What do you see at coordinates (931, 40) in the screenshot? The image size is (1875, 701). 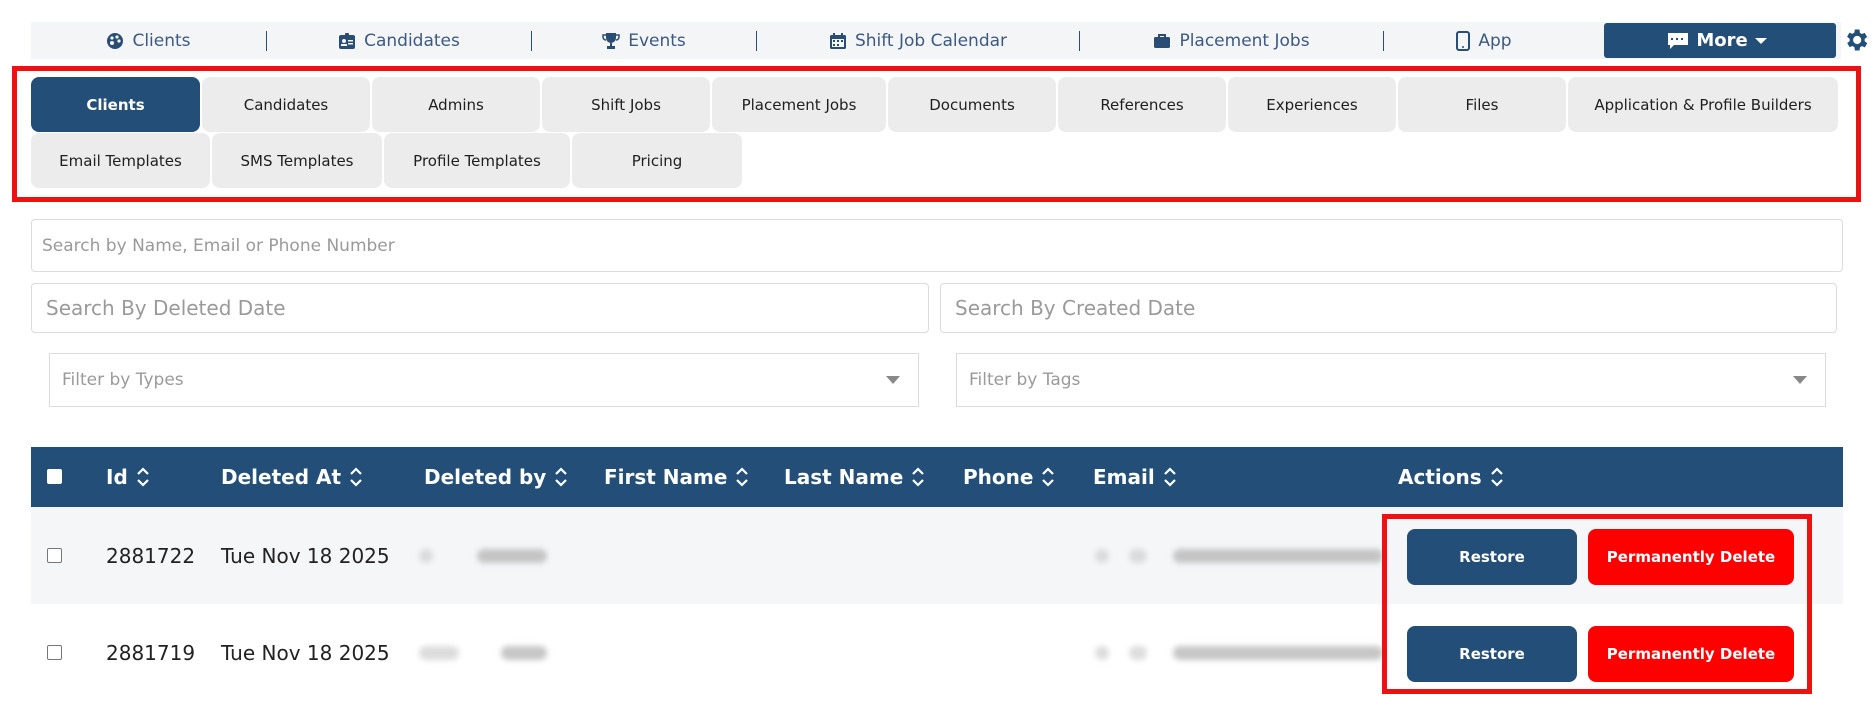 I see `nav-shift-job-calendar-label: Shift Job Calendar` at bounding box center [931, 40].